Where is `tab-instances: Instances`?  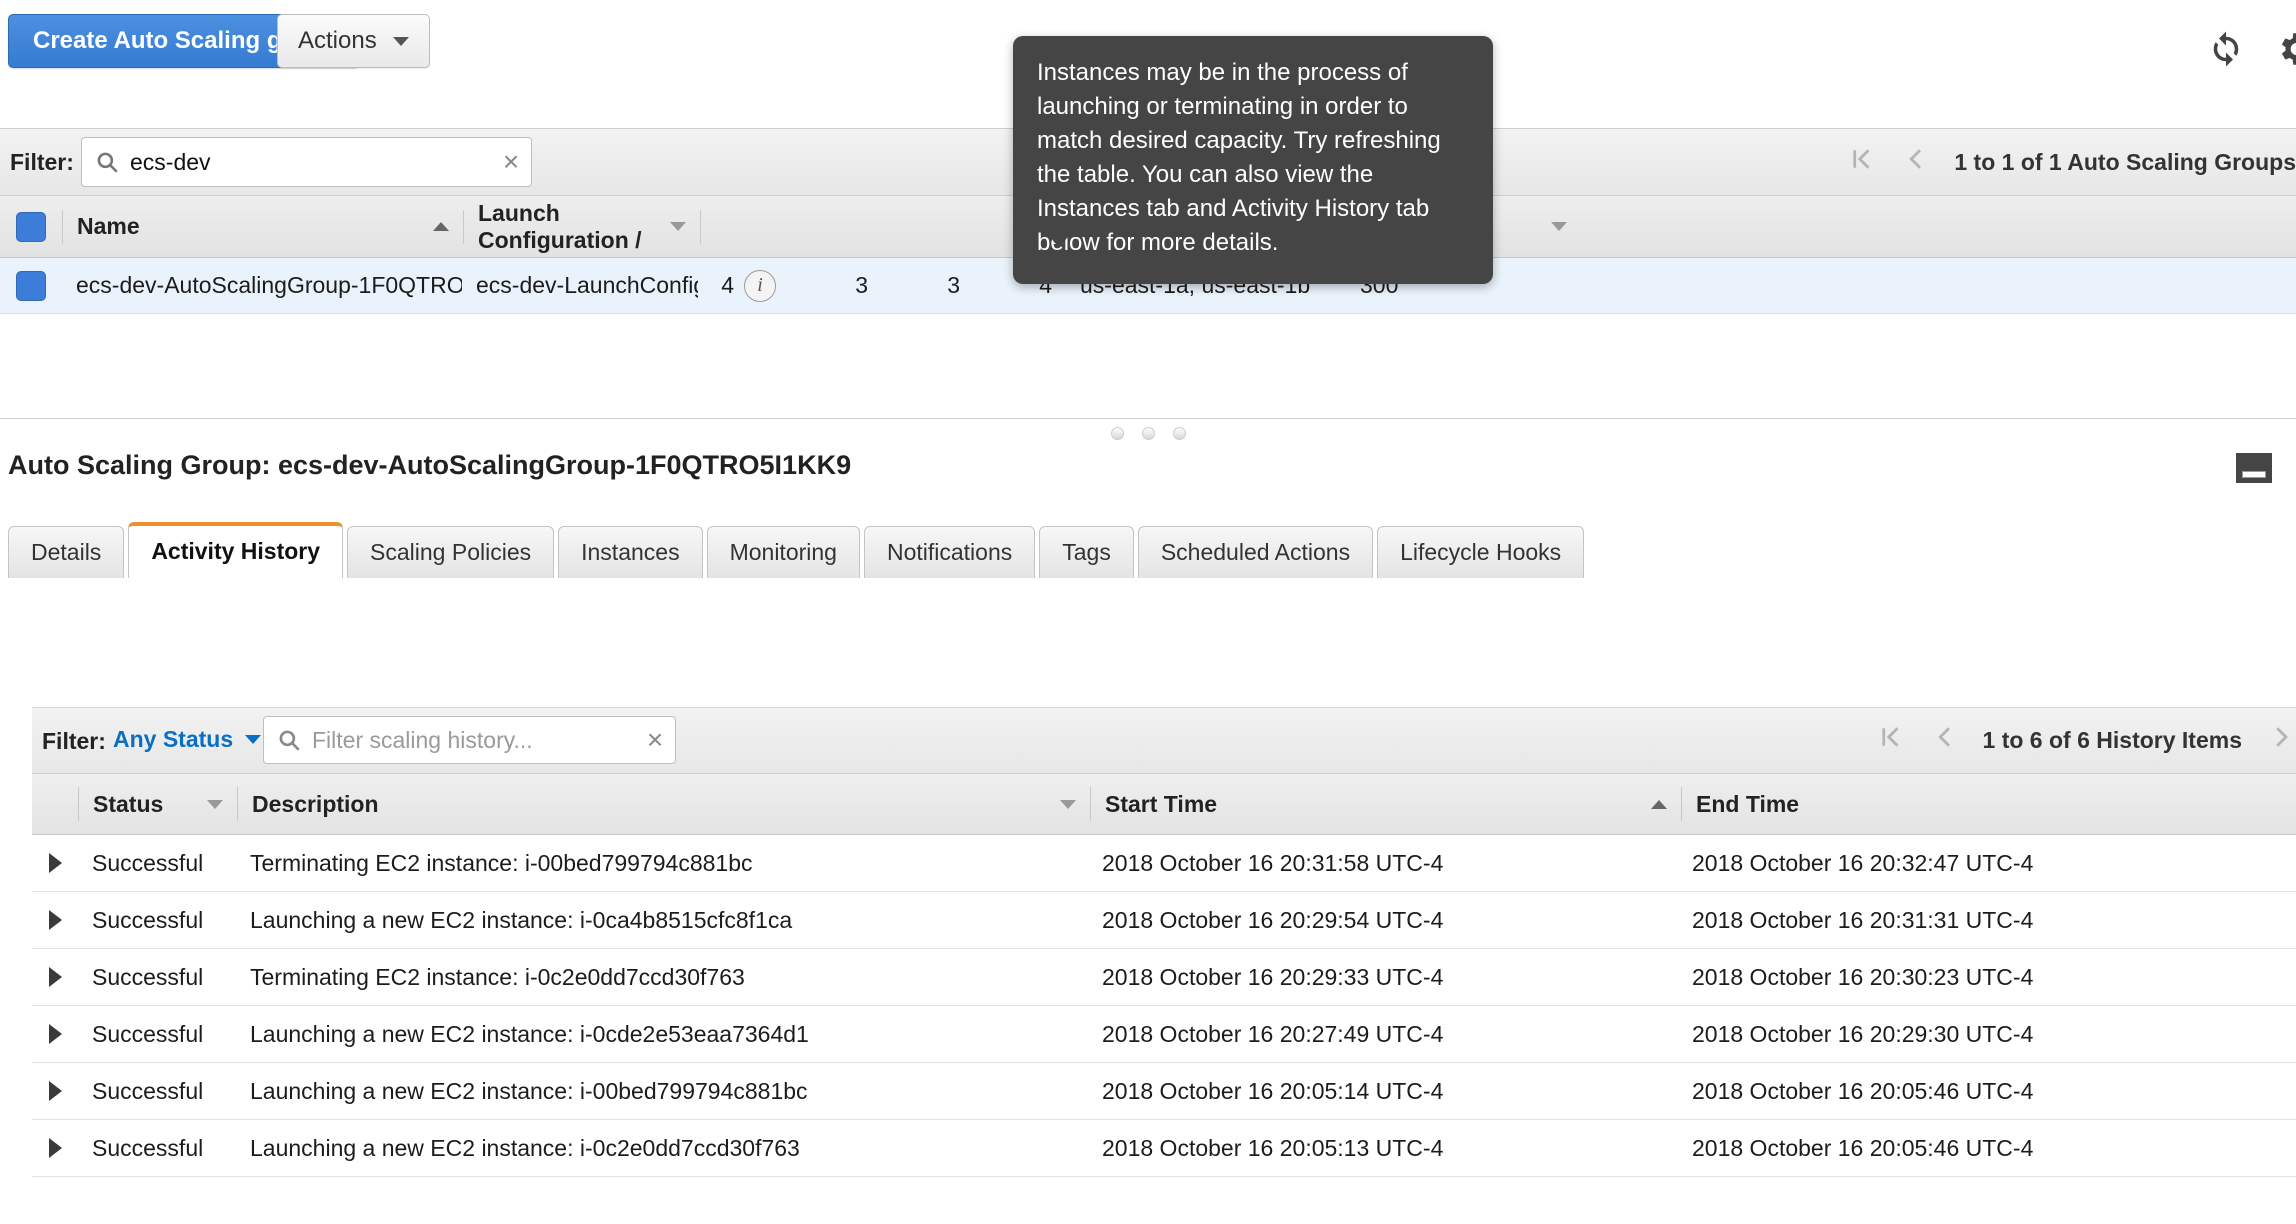 tab-instances: Instances is located at coordinates (630, 552).